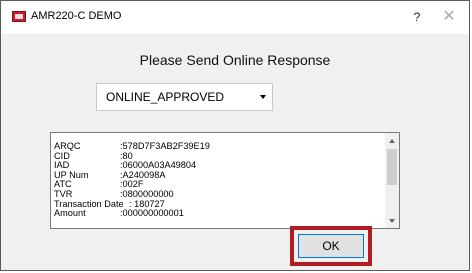 Image resolution: width=472 pixels, height=273 pixels. What do you see at coordinates (392, 167) in the screenshot?
I see `scrollbar-thumb` at bounding box center [392, 167].